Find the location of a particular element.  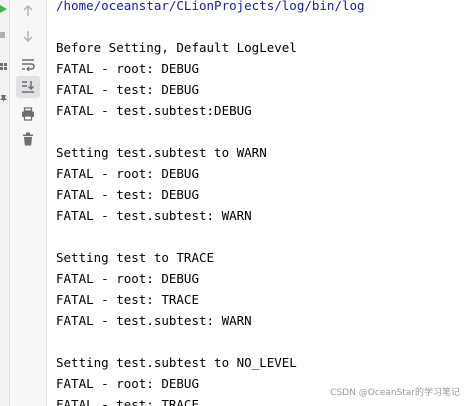

layout-icon is located at coordinates (4, 67).